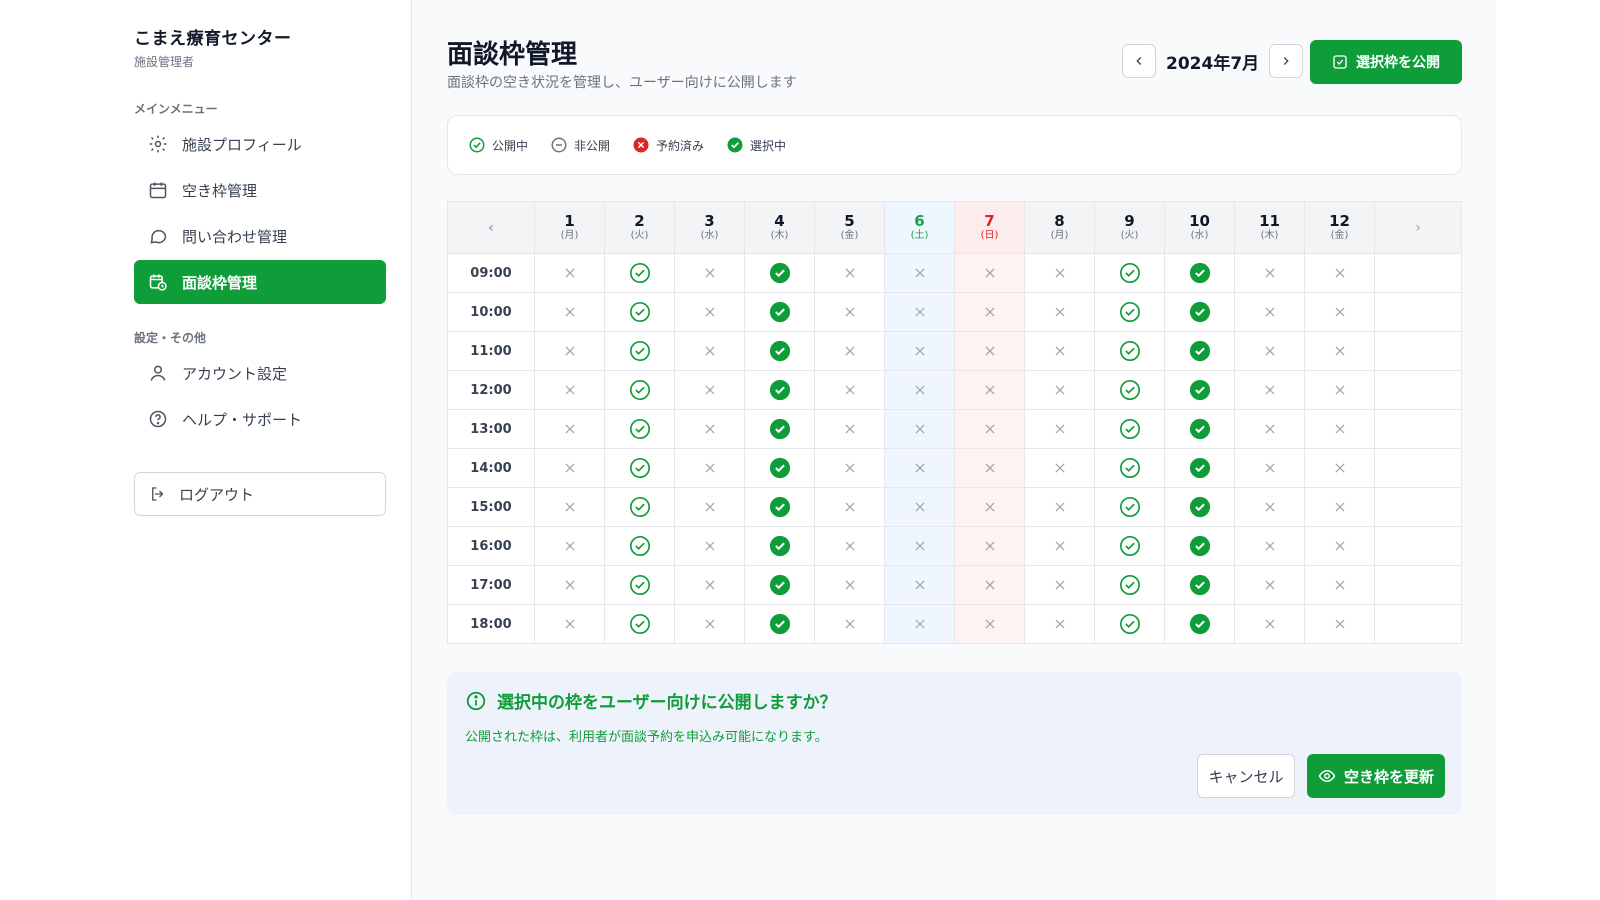  What do you see at coordinates (260, 190) in the screenshot?
I see `sidebar-item-vacancy: 空き枠管理` at bounding box center [260, 190].